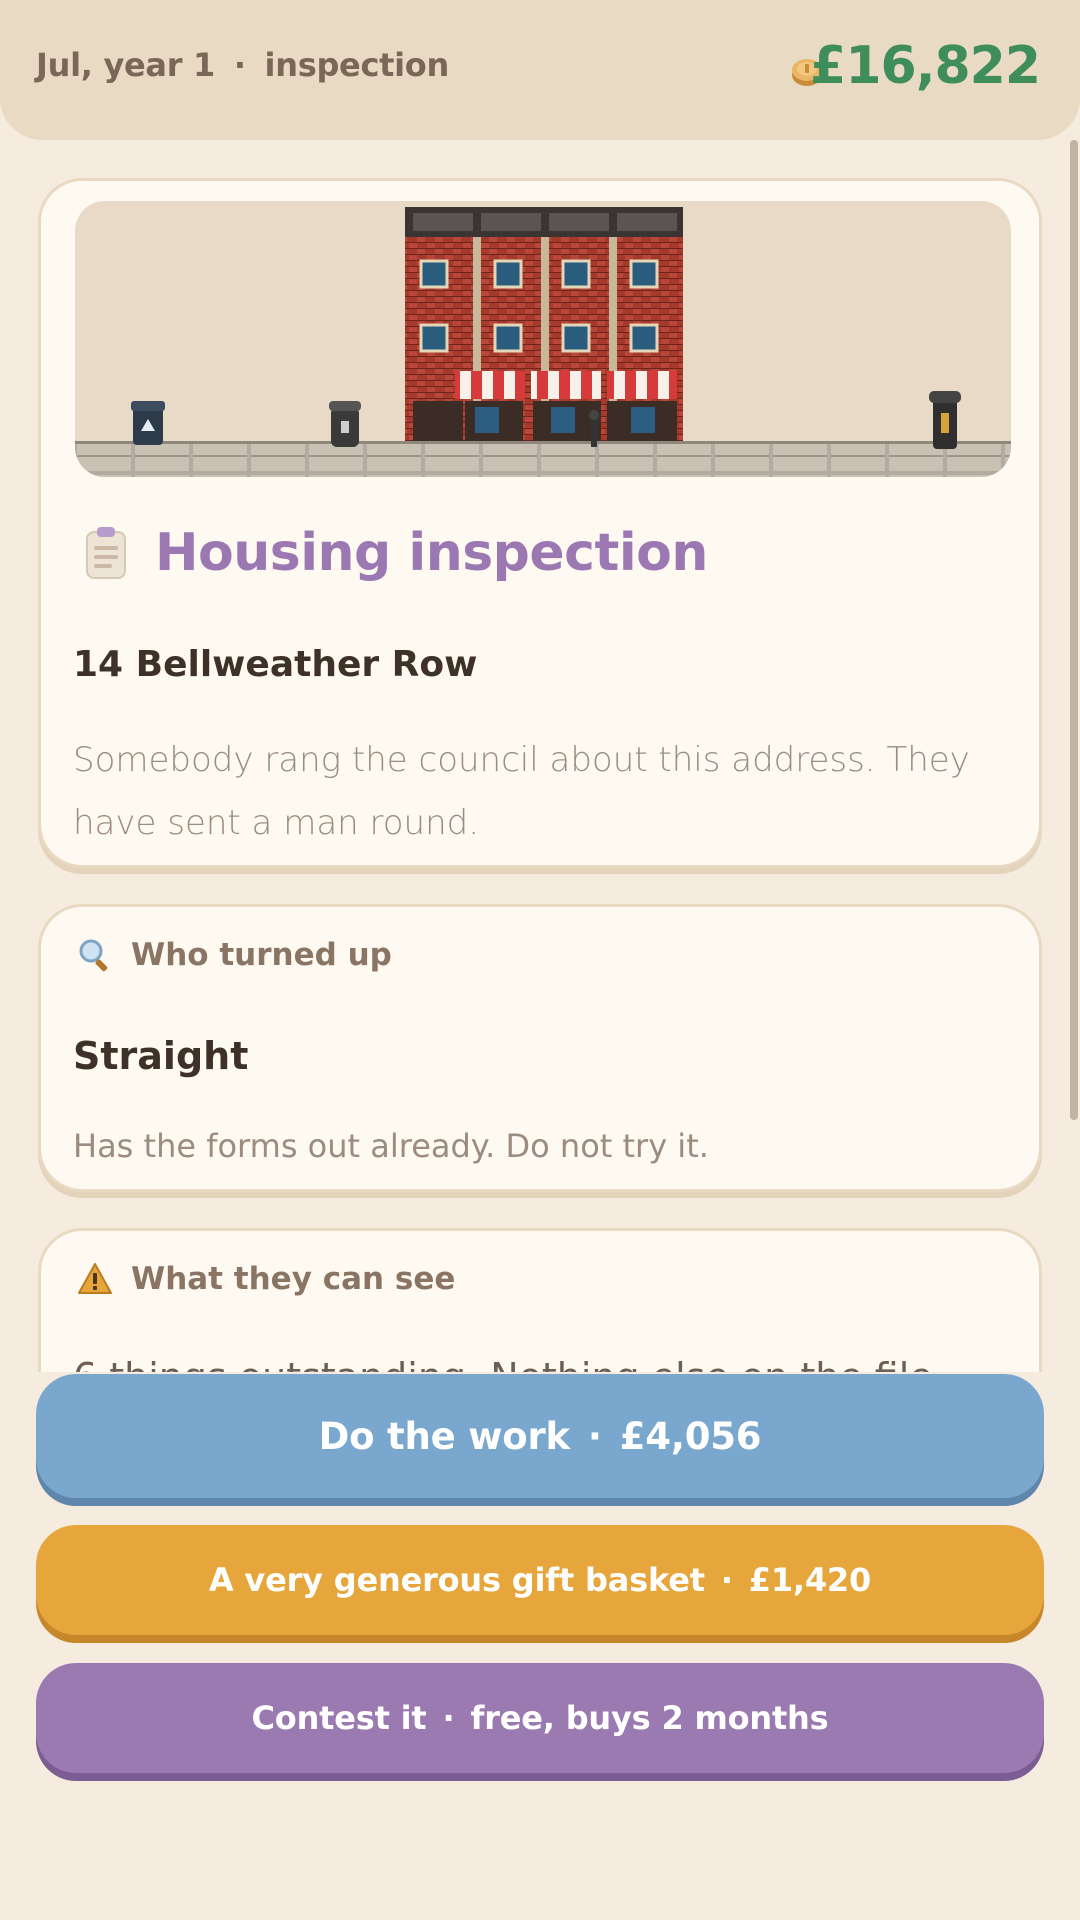  Describe the element at coordinates (444, 1436) in the screenshot. I see `do-the-work-label: Do the work` at that location.